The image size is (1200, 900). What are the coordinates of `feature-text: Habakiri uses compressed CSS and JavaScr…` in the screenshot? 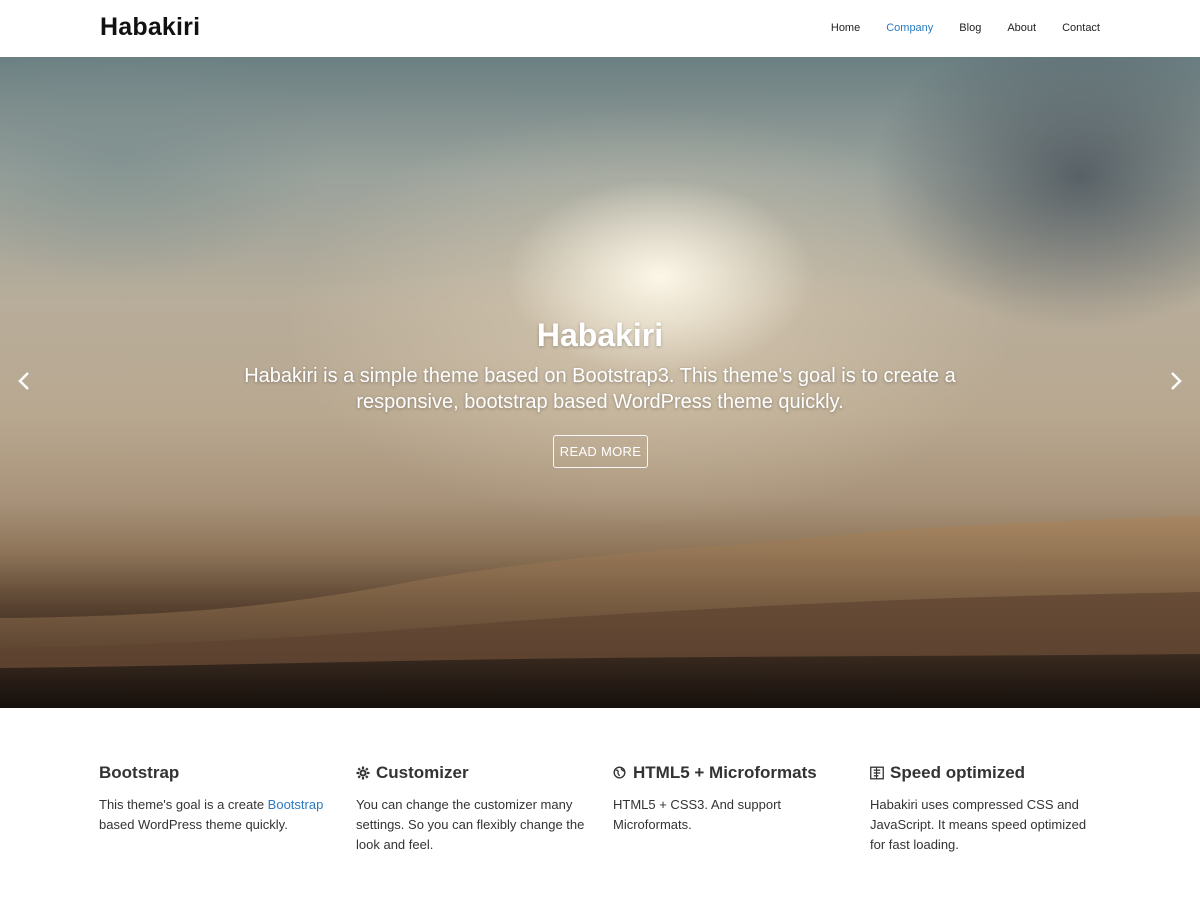 It's located at (978, 824).